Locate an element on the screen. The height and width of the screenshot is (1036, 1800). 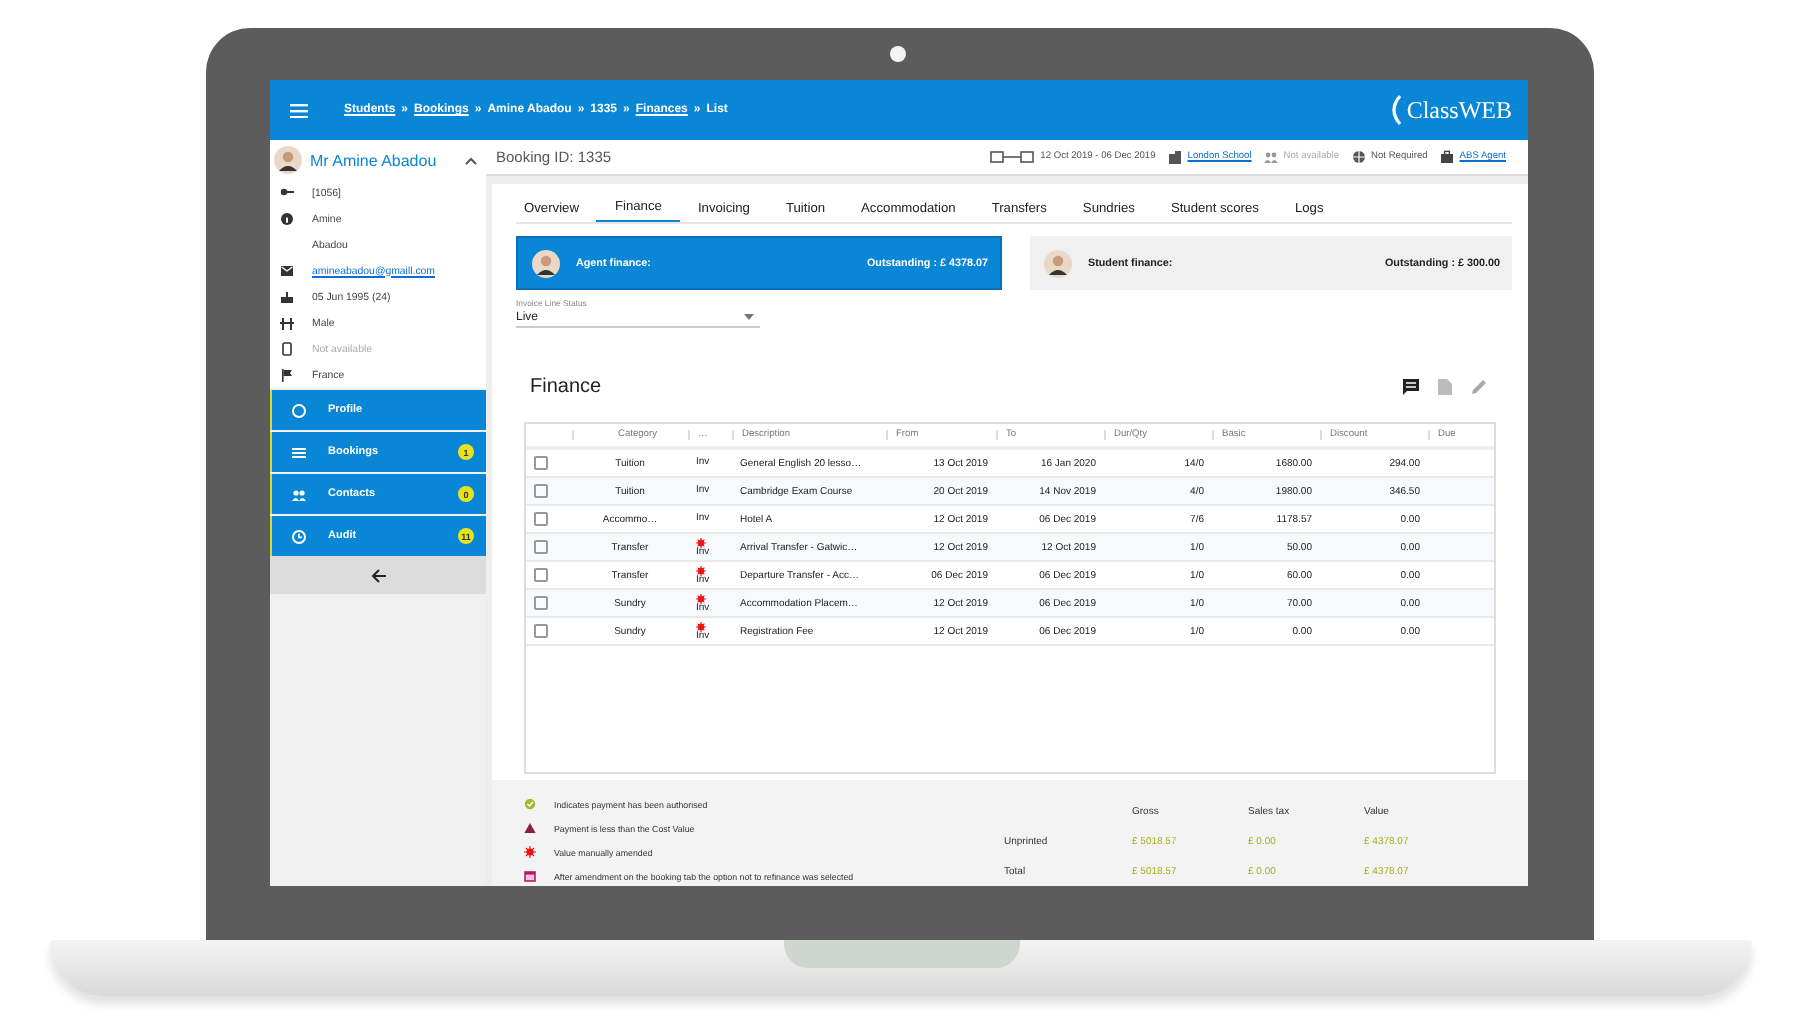
list-icon is located at coordinates (299, 452).